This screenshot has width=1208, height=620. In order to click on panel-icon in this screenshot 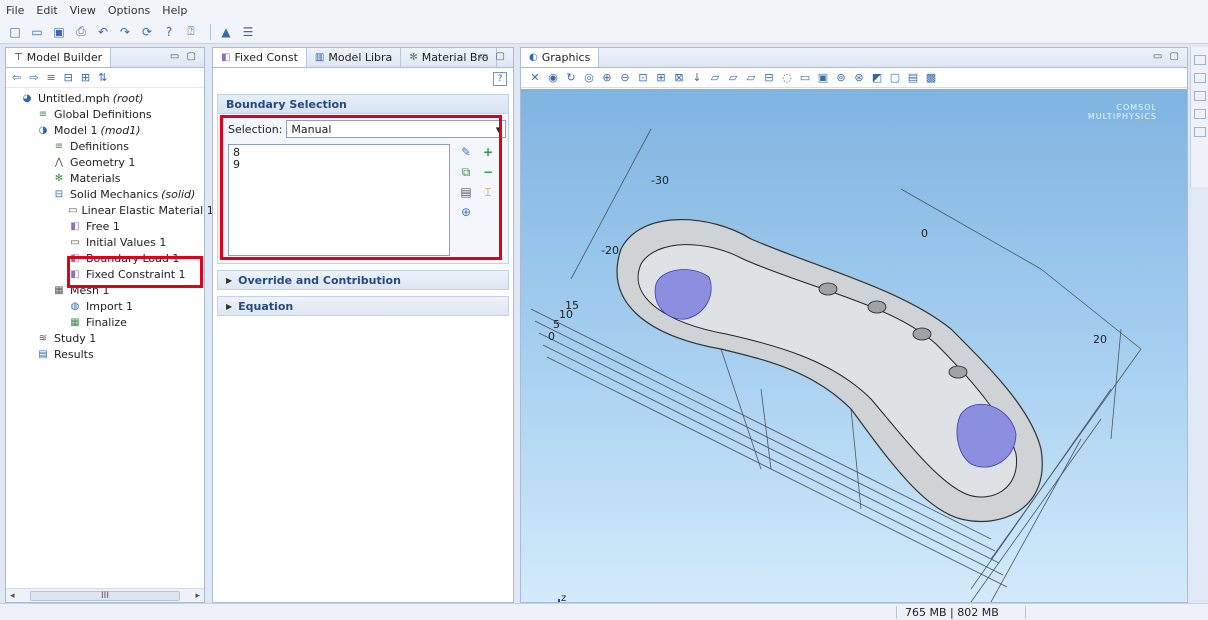, I will do `click(1199, 60)`.